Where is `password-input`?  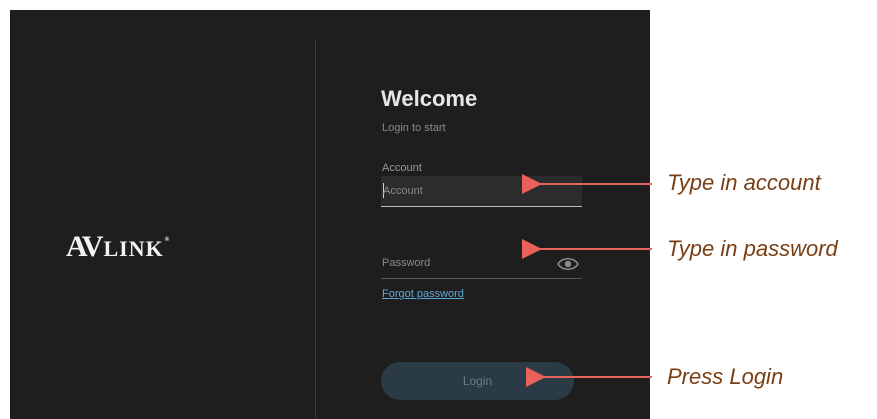
password-input is located at coordinates (462, 263).